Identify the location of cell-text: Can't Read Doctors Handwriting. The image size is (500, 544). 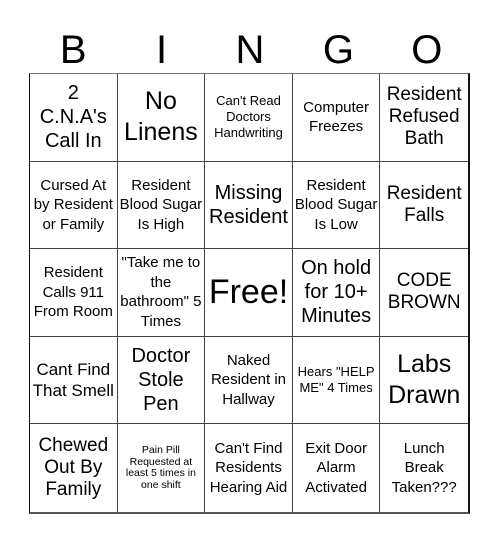
(248, 117).